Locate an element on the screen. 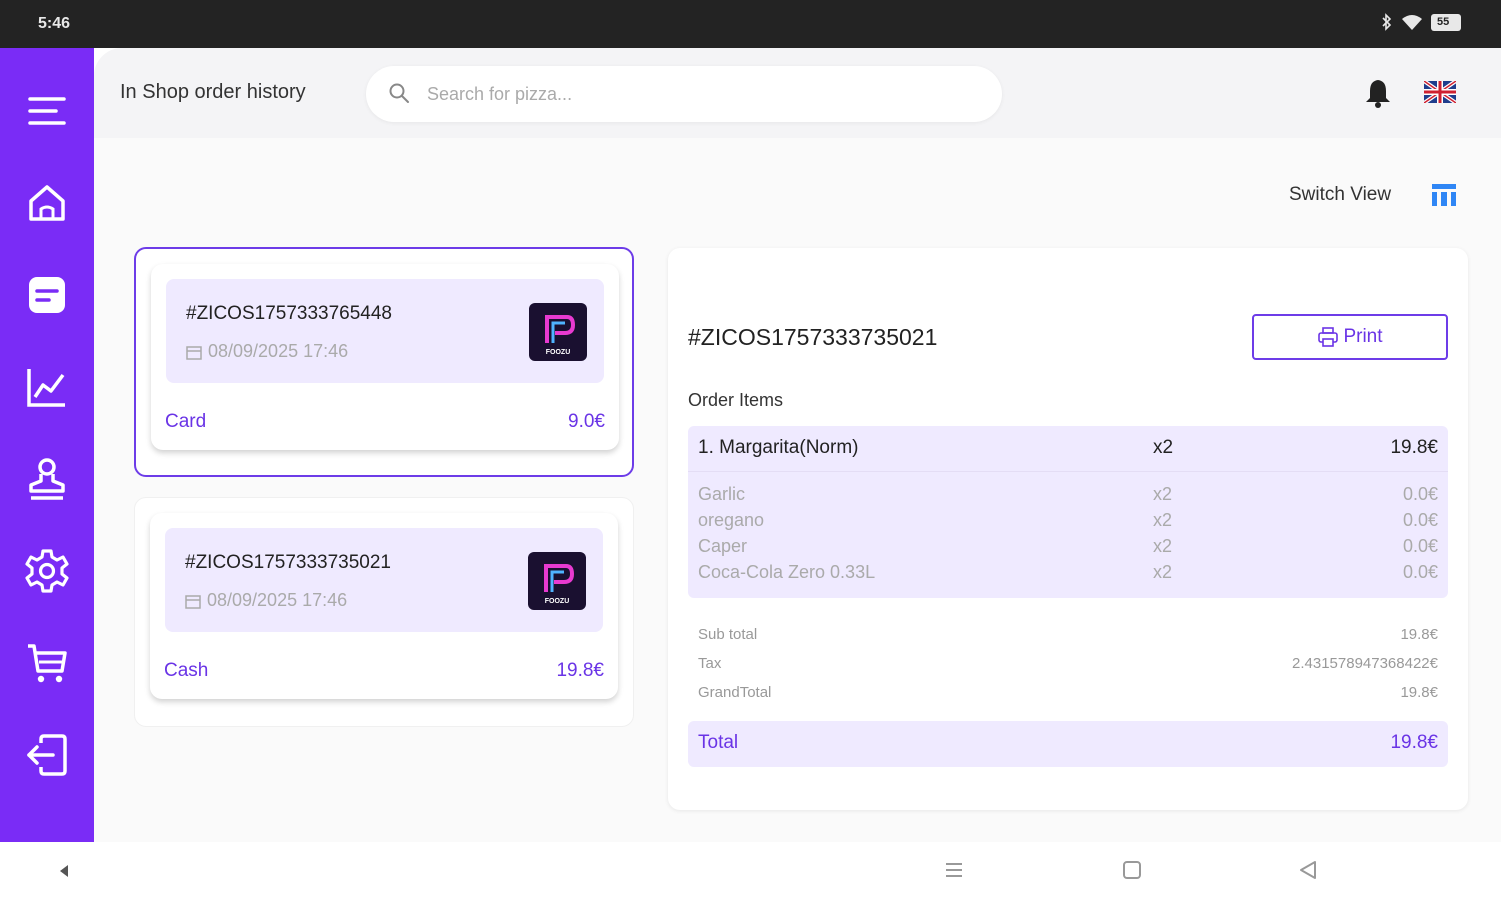 This screenshot has height=900, width=1501. user-stamp-icon is located at coordinates (47, 479).